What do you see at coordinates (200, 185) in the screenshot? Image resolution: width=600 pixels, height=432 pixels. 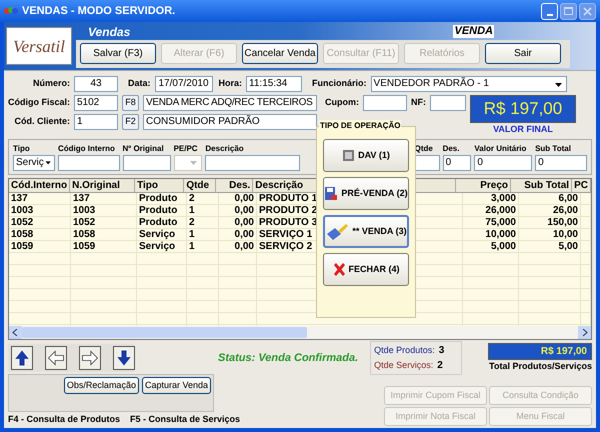 I see `column-header: Qtde` at bounding box center [200, 185].